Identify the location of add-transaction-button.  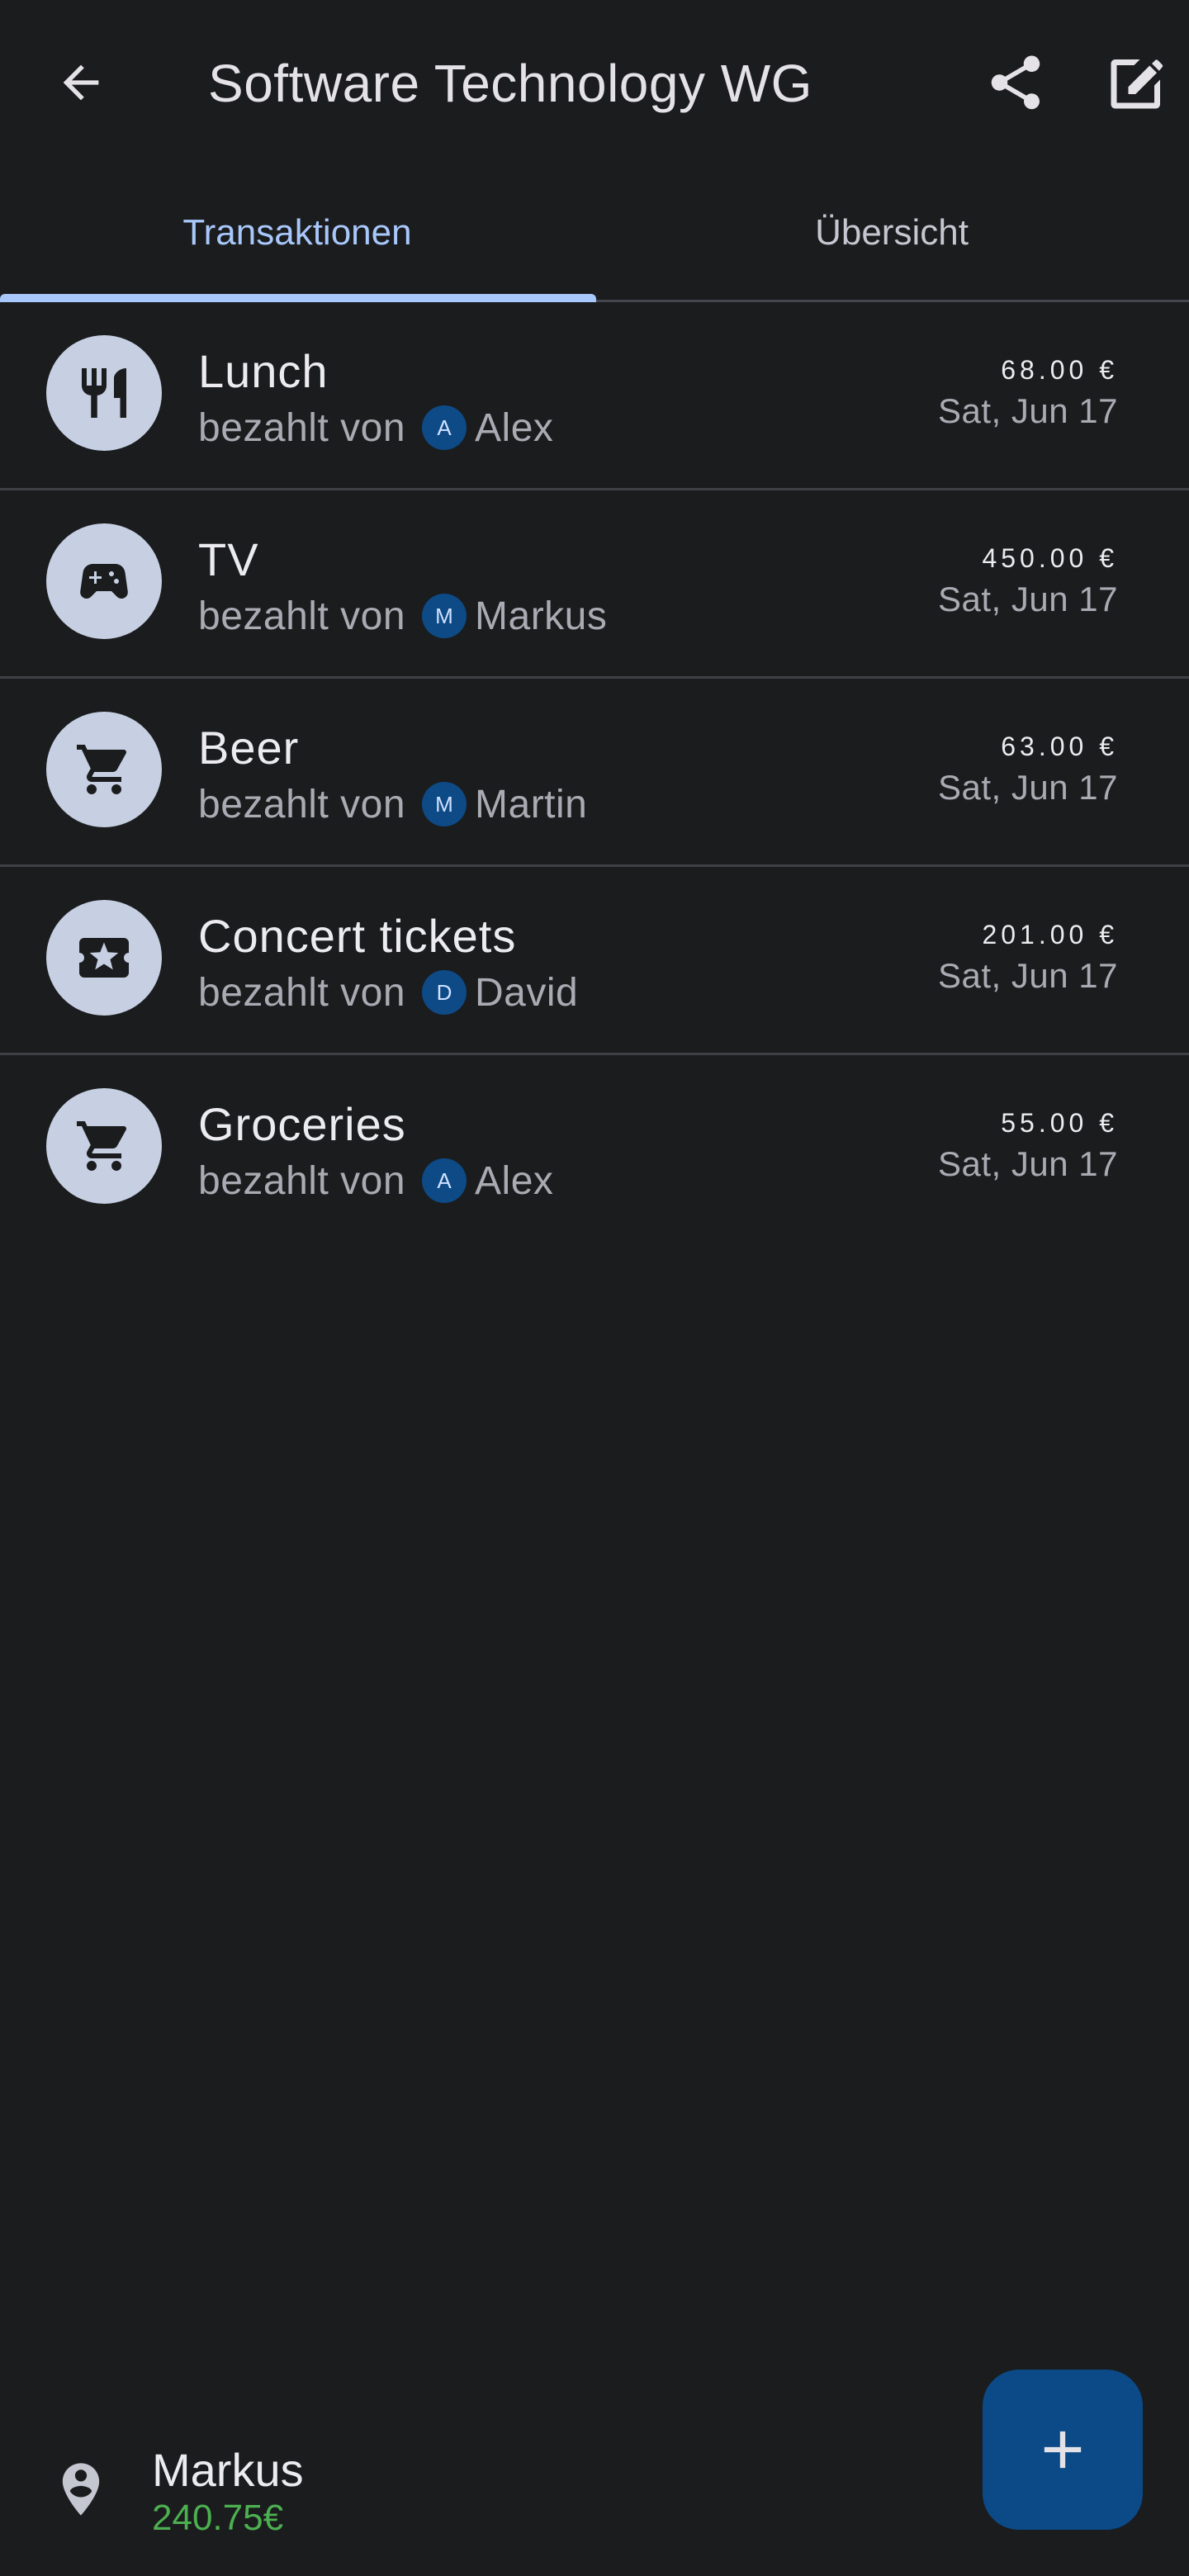
(1063, 2450).